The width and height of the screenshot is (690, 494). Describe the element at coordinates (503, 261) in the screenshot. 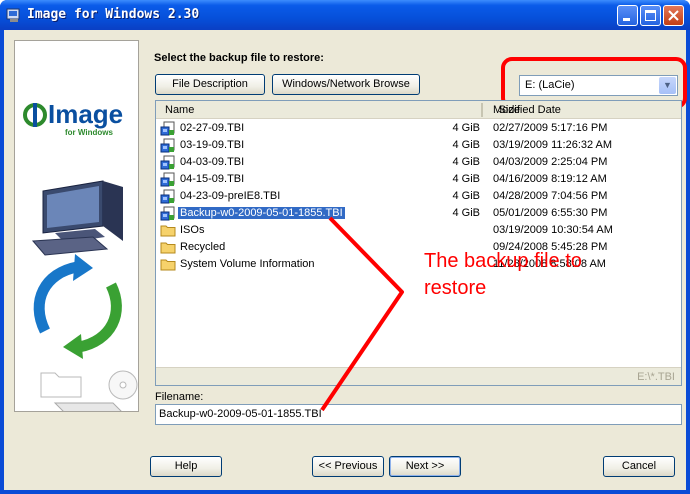

I see `annotation-line-1: The backup file to` at that location.